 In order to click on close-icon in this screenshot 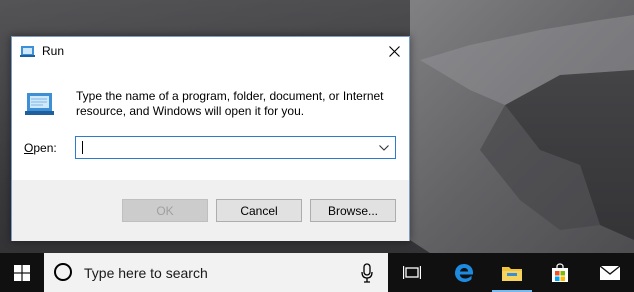, I will do `click(394, 51)`.